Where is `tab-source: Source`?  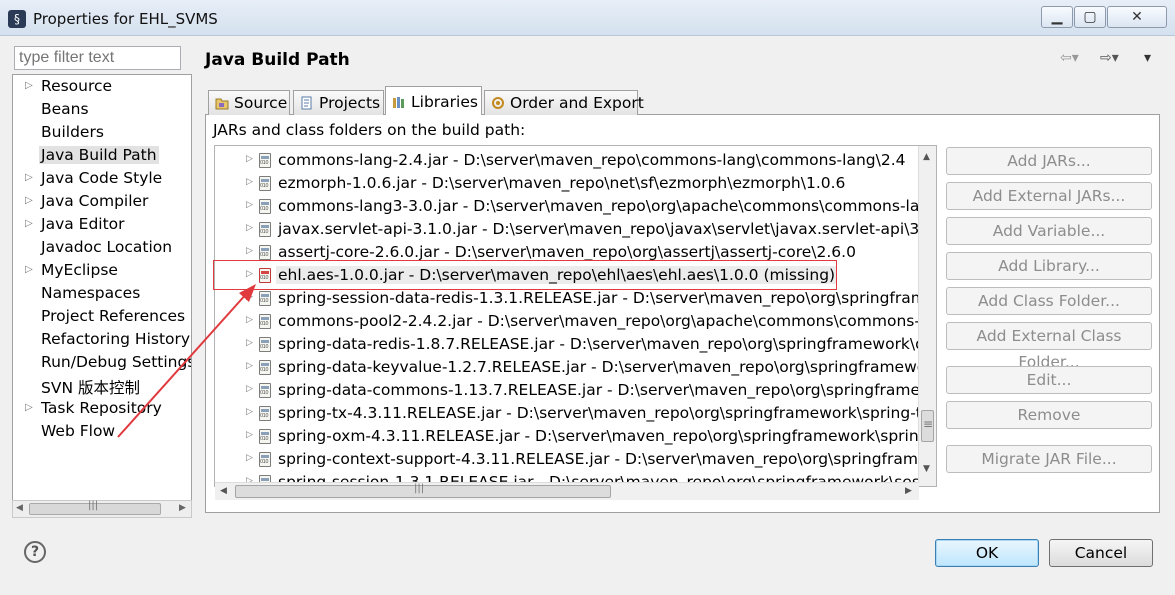
tab-source: Source is located at coordinates (249, 102).